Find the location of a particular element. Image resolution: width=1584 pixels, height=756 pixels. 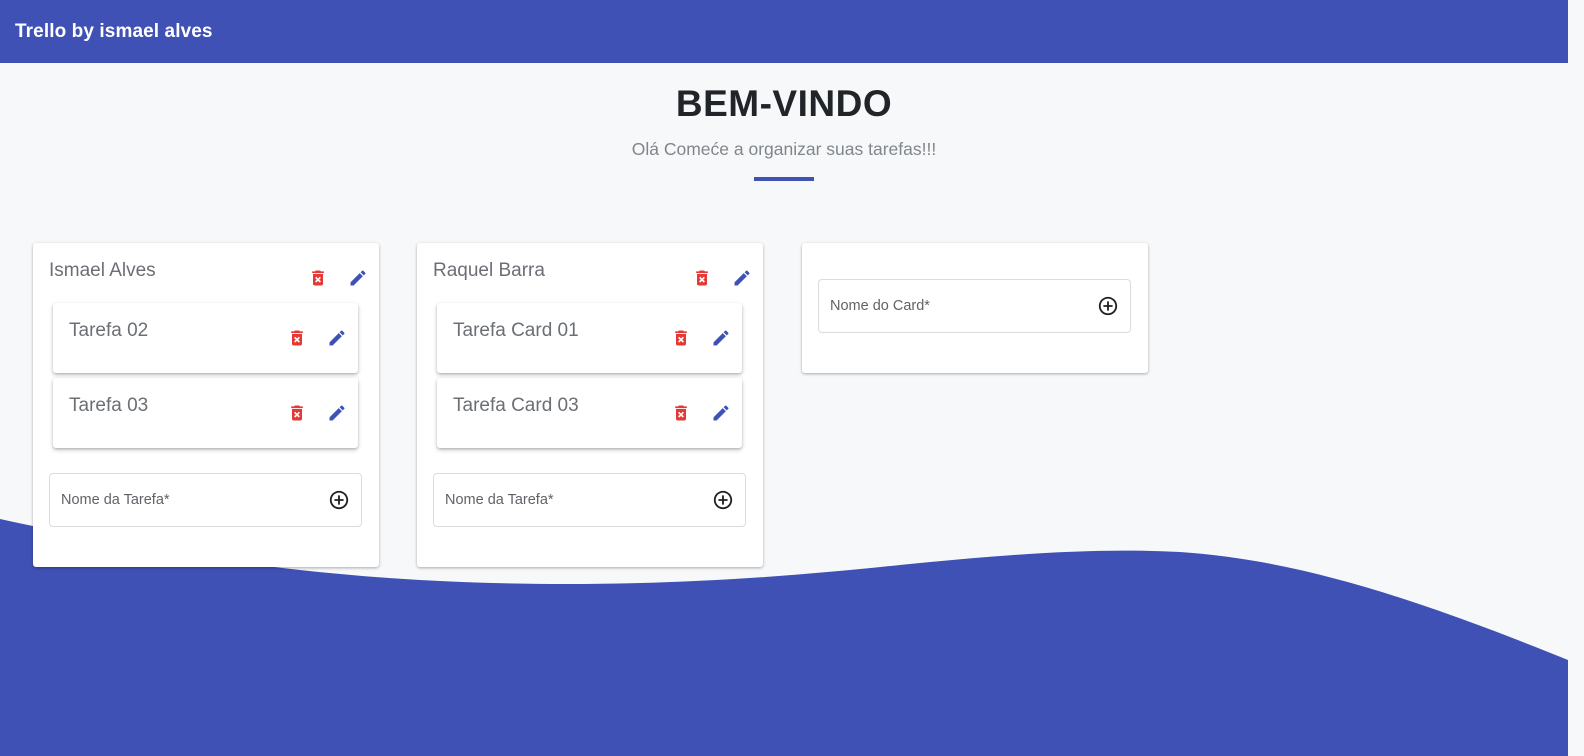

new-list-card is located at coordinates (975, 308).